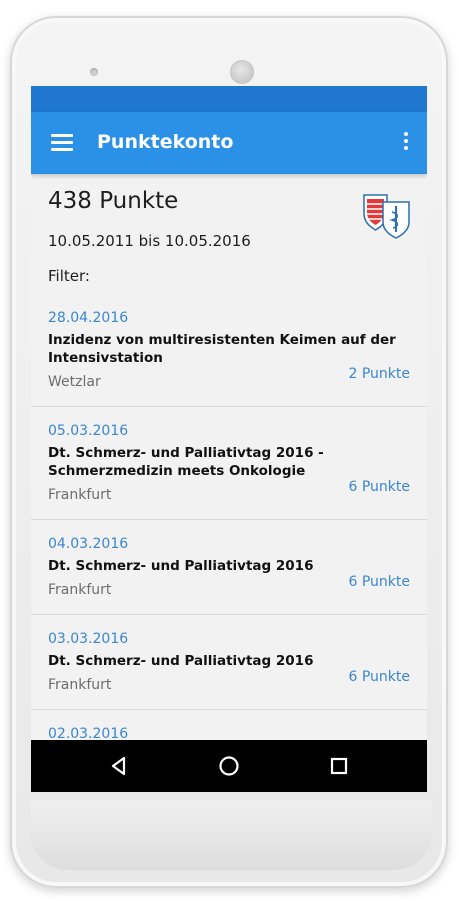 The height and width of the screenshot is (900, 459). Describe the element at coordinates (242, 72) in the screenshot. I see `front-camera` at that location.